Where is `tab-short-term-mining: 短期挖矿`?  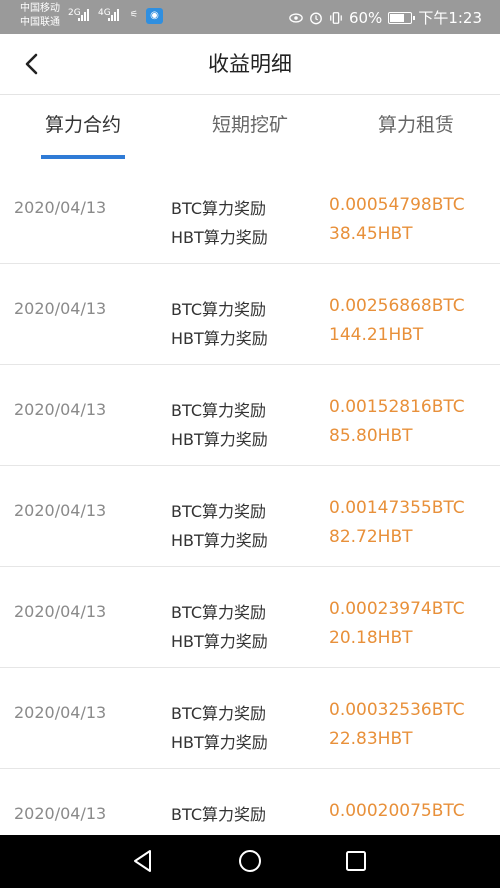 tab-short-term-mining: 短期挖矿 is located at coordinates (250, 129).